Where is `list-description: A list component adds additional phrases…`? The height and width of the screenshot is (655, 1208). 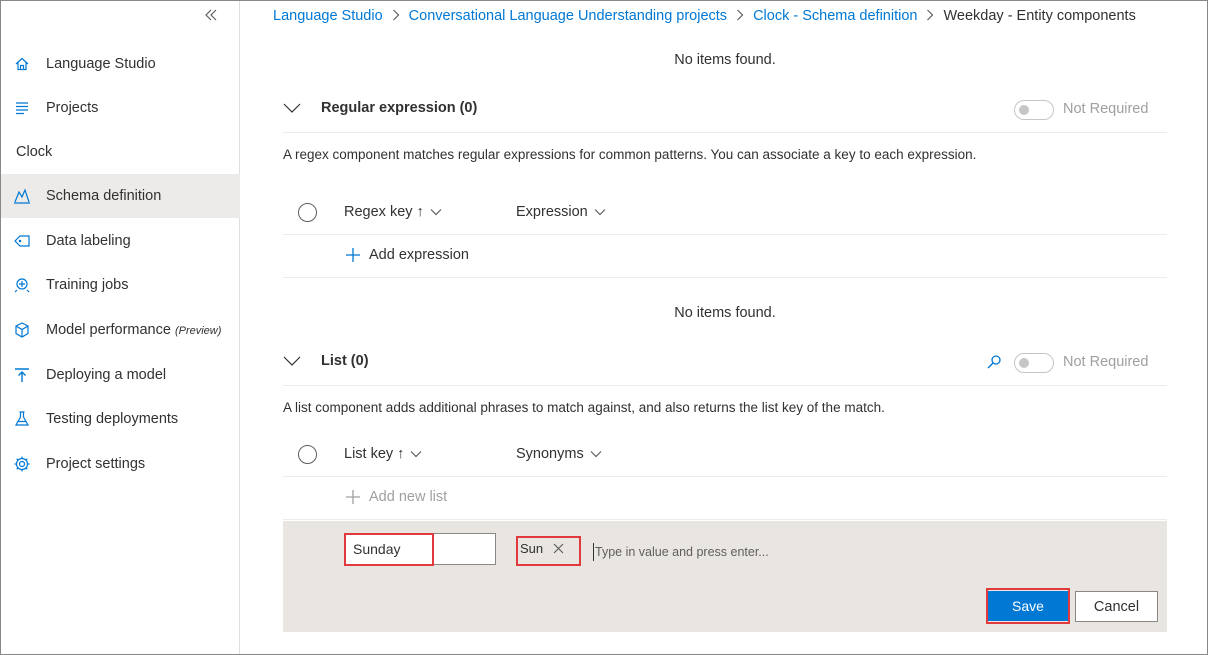
list-description: A list component adds additional phrases… is located at coordinates (584, 407).